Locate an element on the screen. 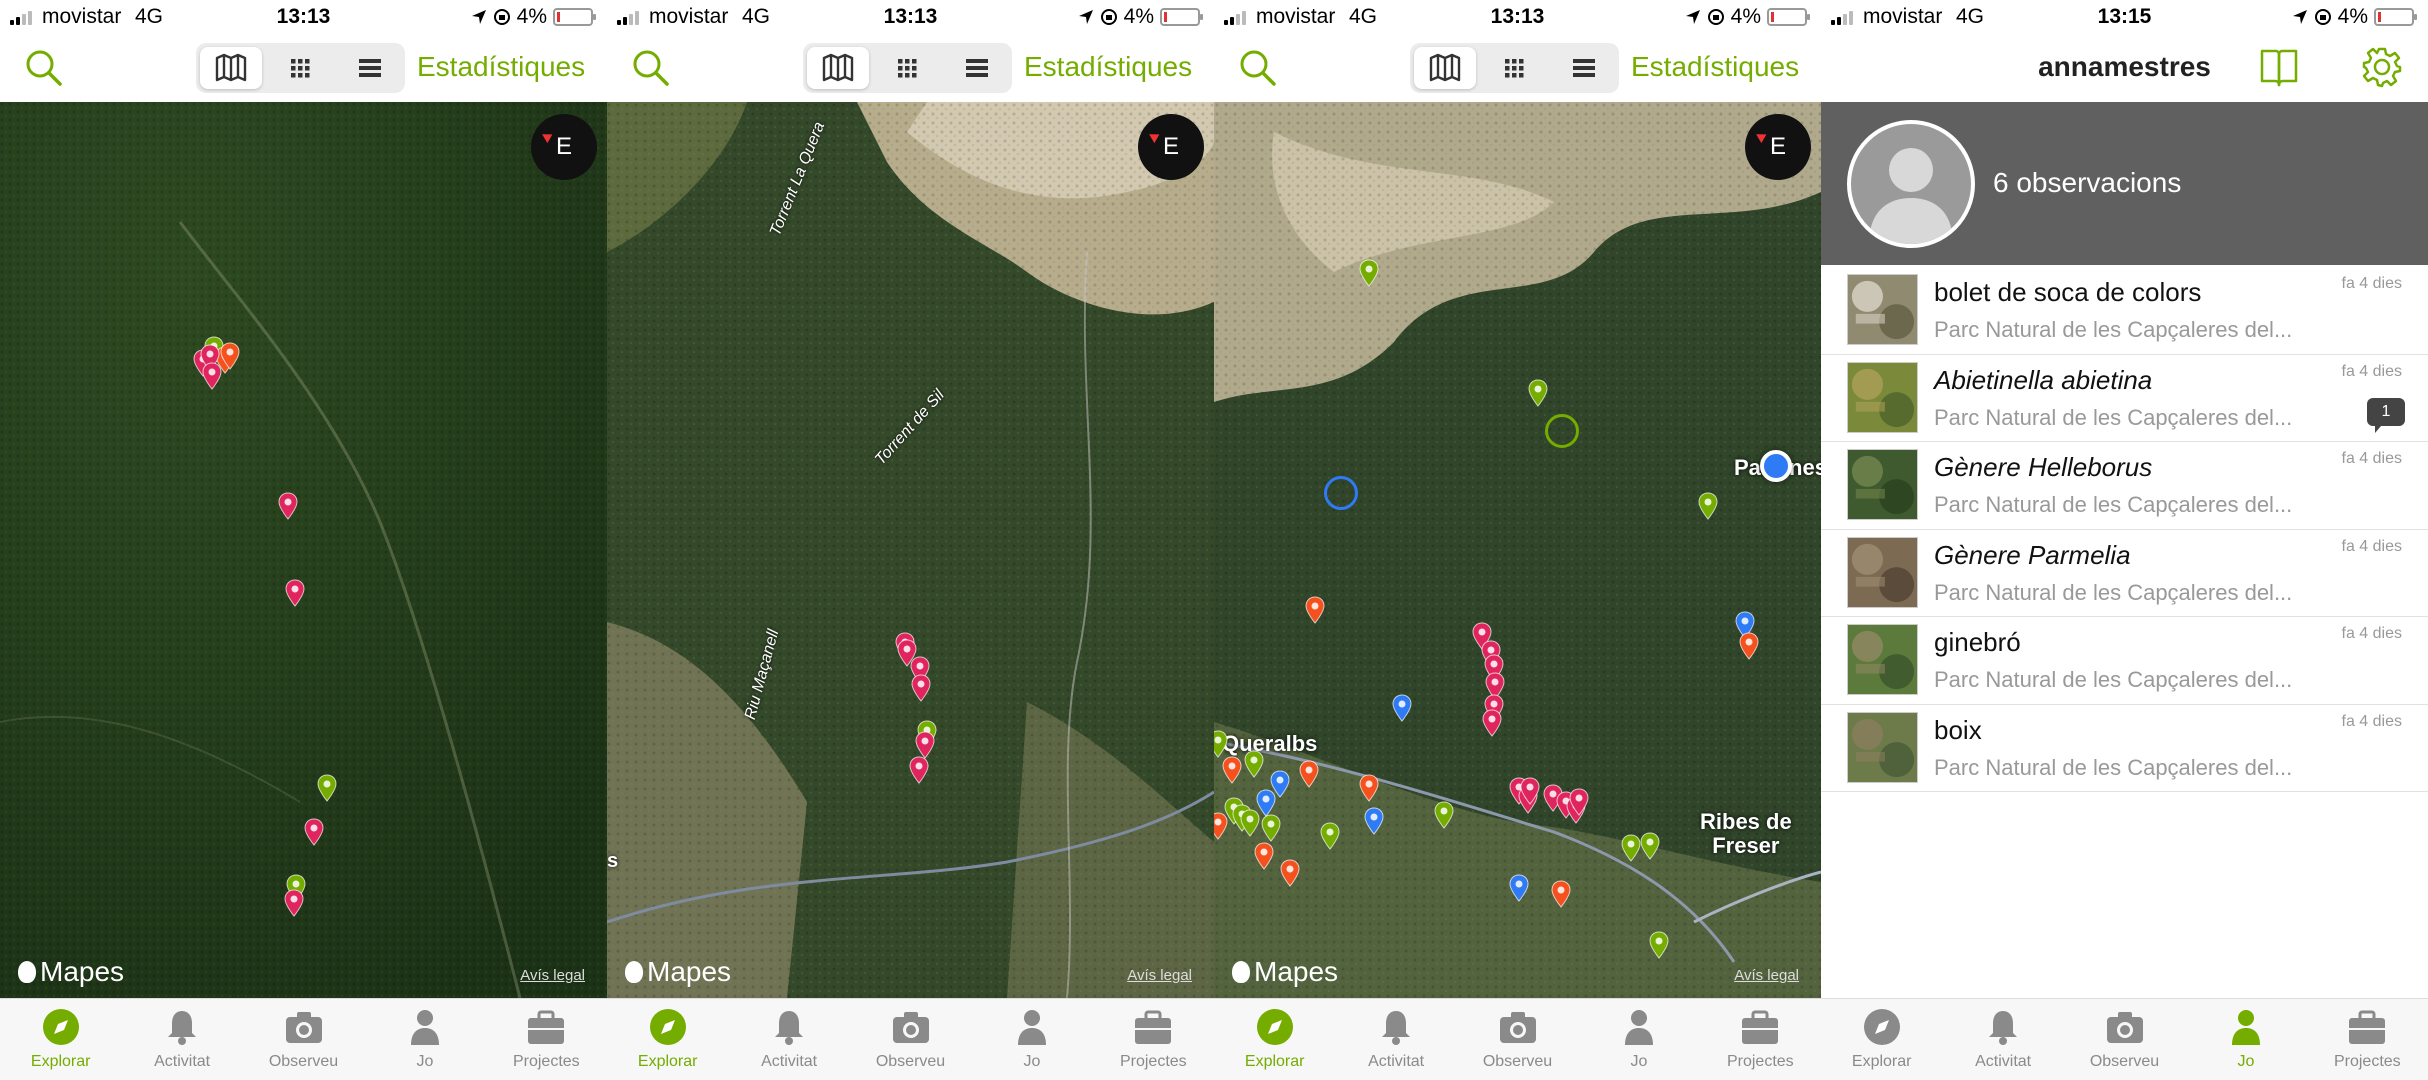 The image size is (2428, 1080). gear-icon is located at coordinates (2382, 67).